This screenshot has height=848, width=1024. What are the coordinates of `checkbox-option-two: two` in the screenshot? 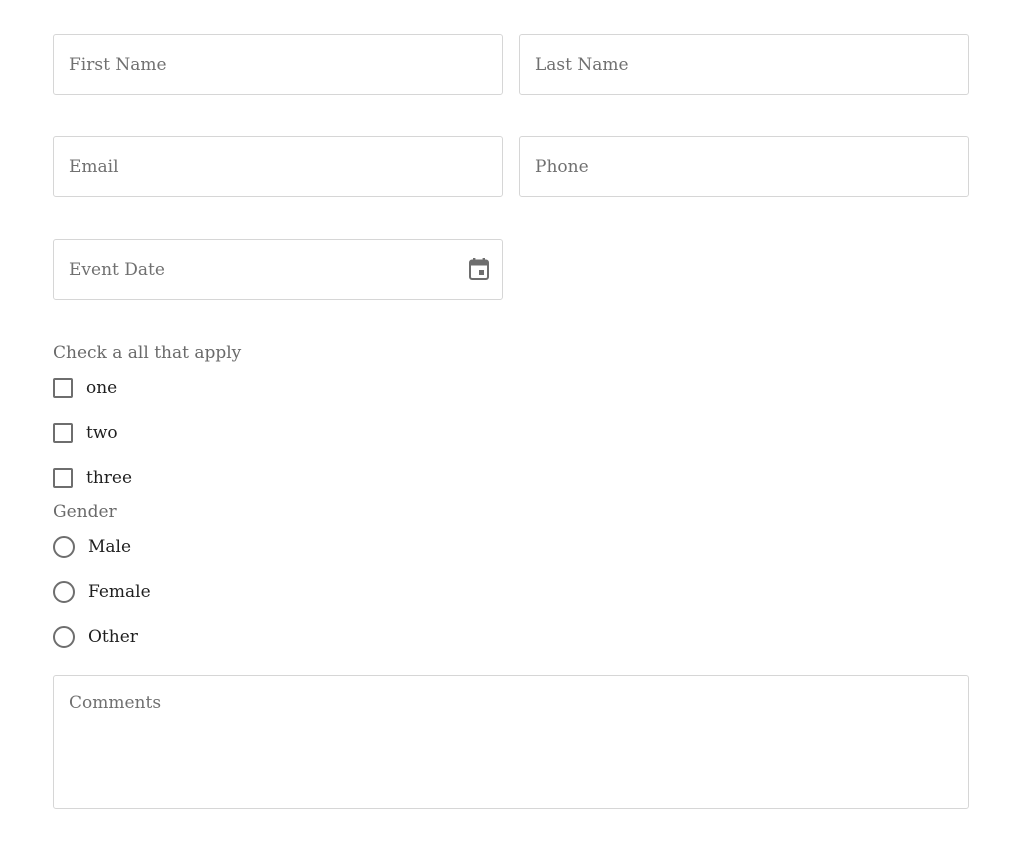 It's located at (511, 433).